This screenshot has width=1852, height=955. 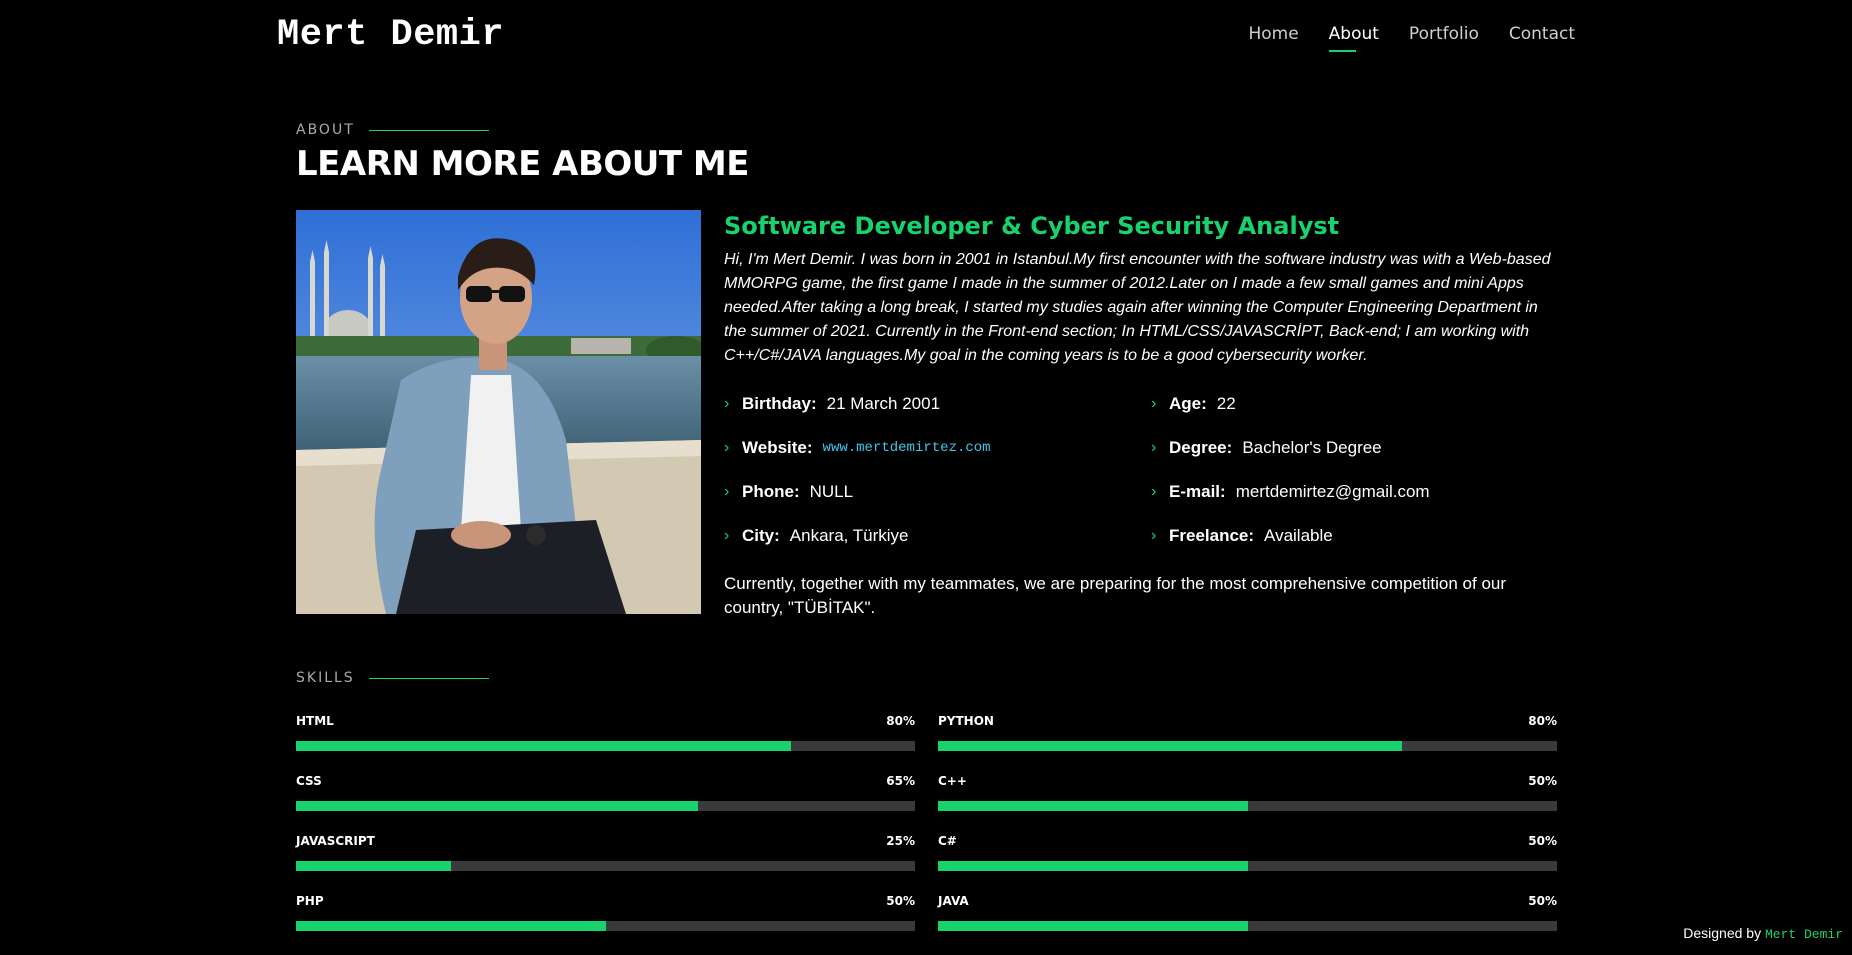 I want to click on info-birthday: › Birthday: 21 March 2001, so click(x=832, y=404).